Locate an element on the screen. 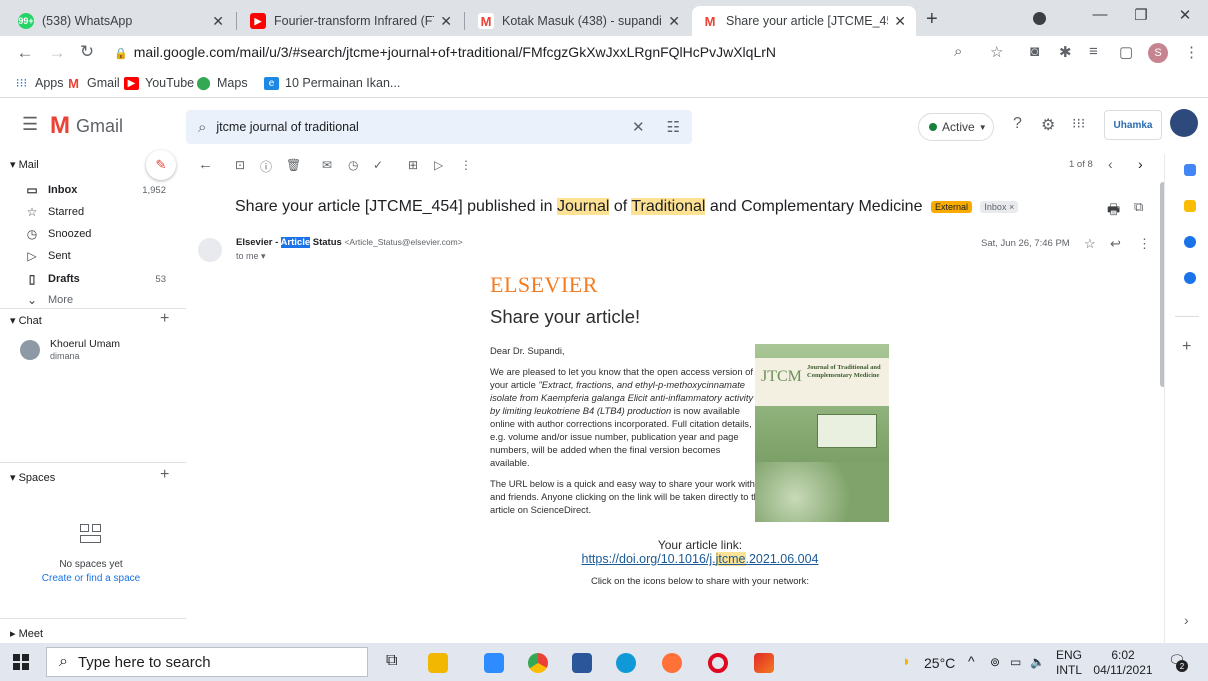 The width and height of the screenshot is (1208, 681). zoom-app-icon is located at coordinates (494, 663).